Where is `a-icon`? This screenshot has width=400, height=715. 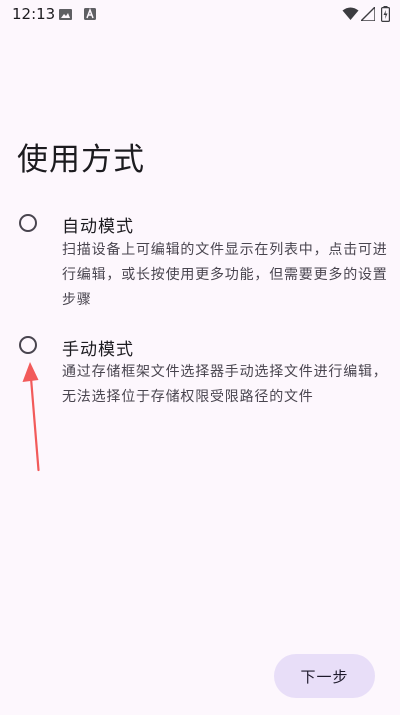
a-icon is located at coordinates (90, 14).